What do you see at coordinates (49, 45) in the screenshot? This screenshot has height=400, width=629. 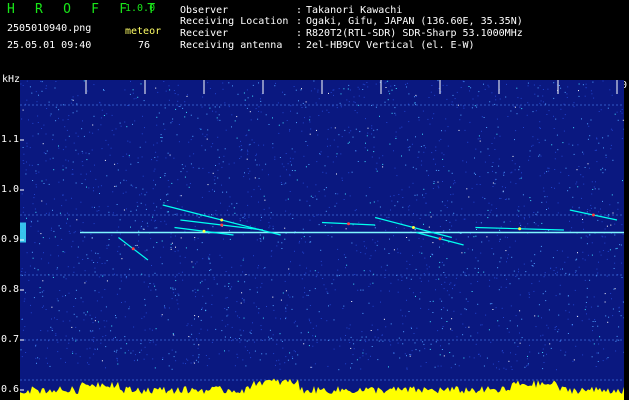 I see `capture-datetime: 25.05.01 09:40` at bounding box center [49, 45].